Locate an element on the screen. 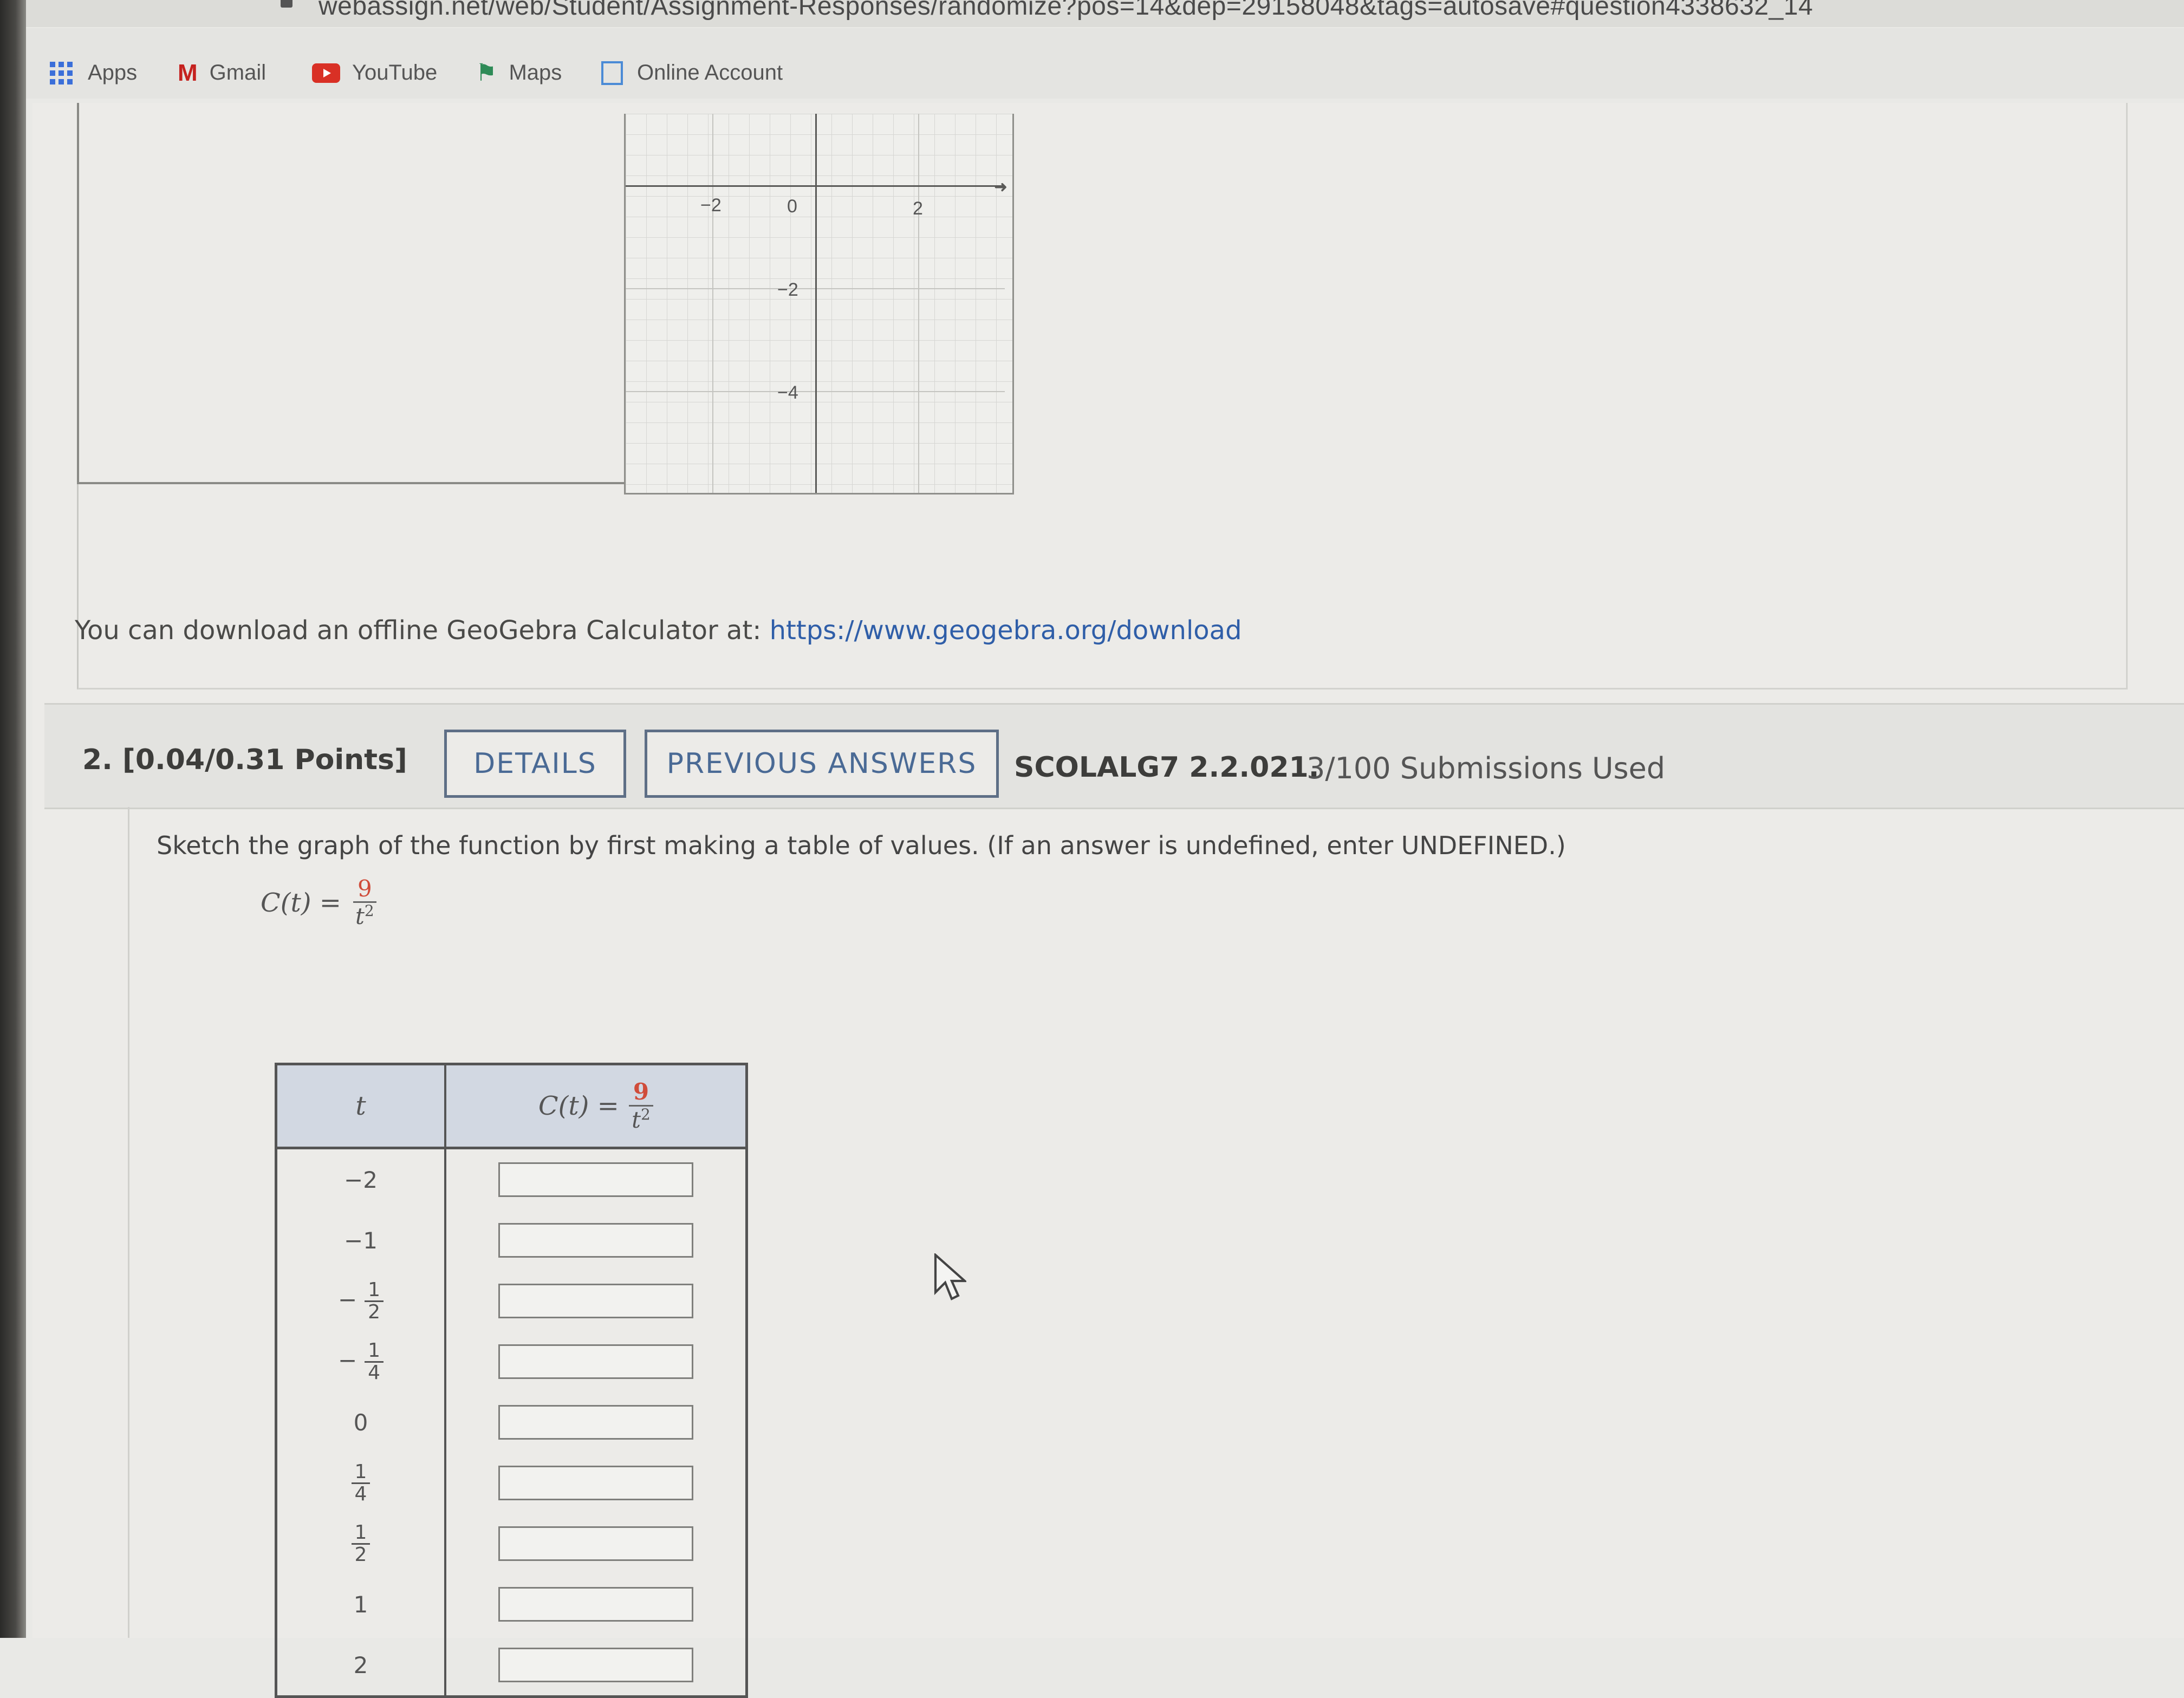 The width and height of the screenshot is (2184, 1698). function-exponent: 2 is located at coordinates (369, 911).